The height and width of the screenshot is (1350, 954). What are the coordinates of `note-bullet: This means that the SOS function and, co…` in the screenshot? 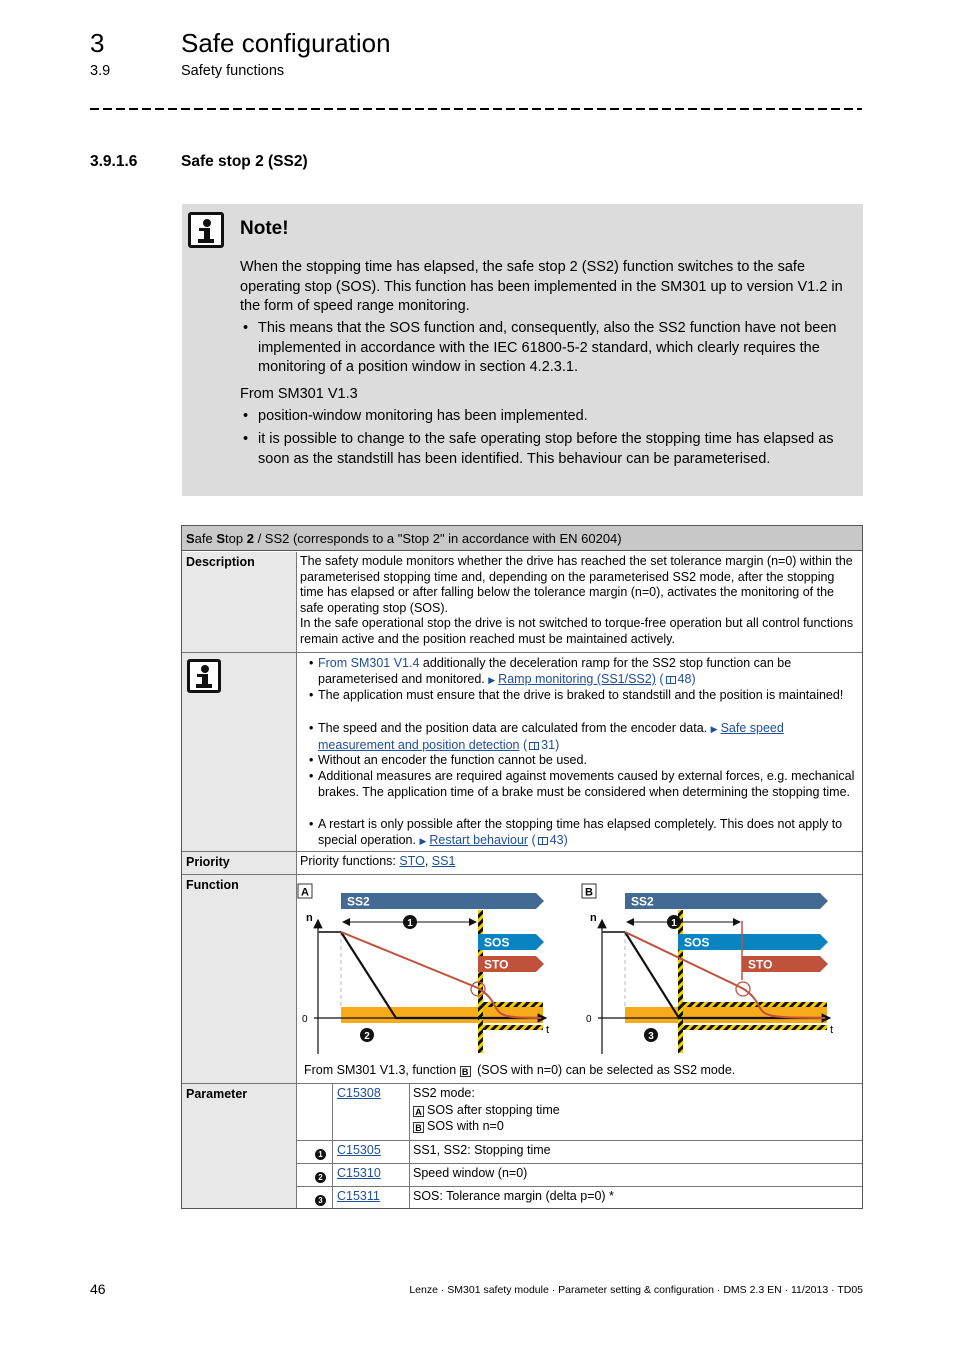 It's located at (546, 348).